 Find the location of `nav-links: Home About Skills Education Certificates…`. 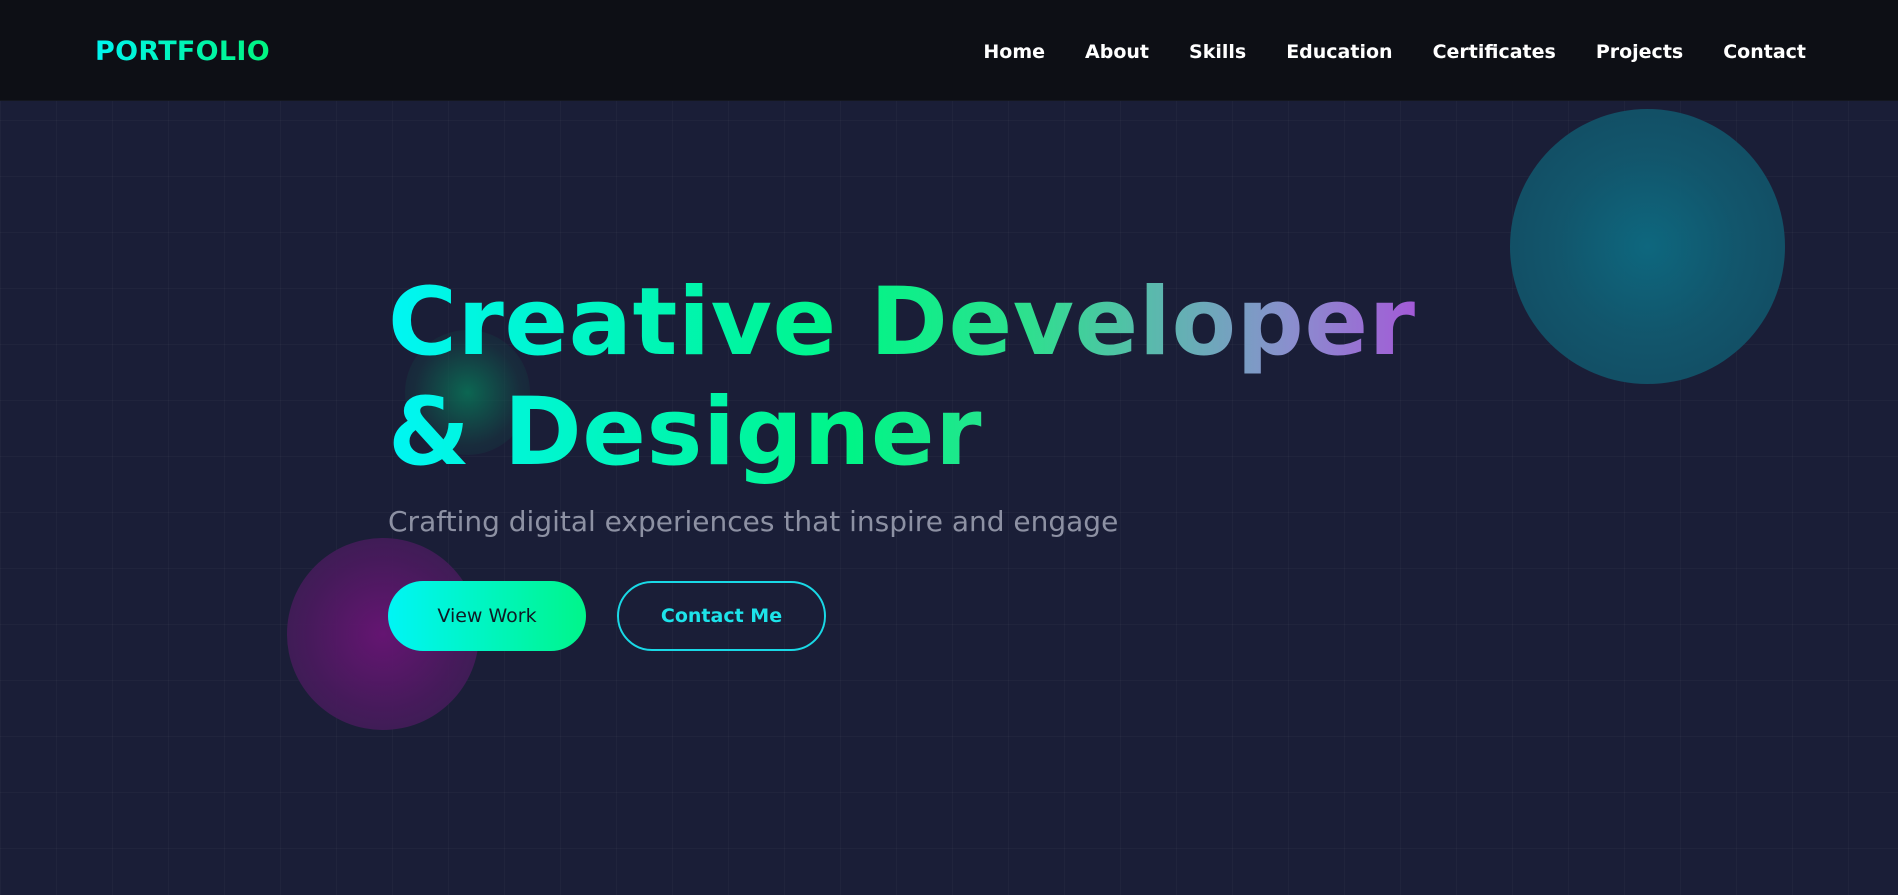

nav-links: Home About Skills Education Certificates… is located at coordinates (1394, 52).